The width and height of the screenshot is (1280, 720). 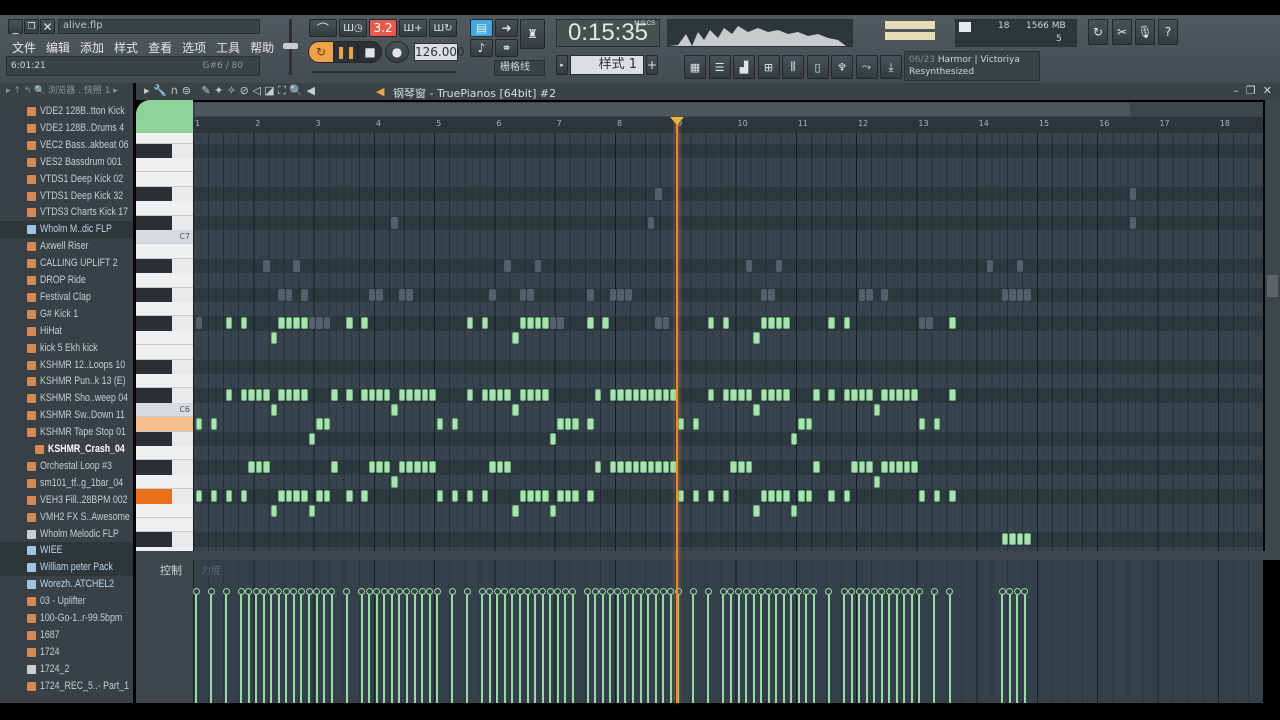 I want to click on touch-controller-icon: ⤳, so click(x=866, y=67).